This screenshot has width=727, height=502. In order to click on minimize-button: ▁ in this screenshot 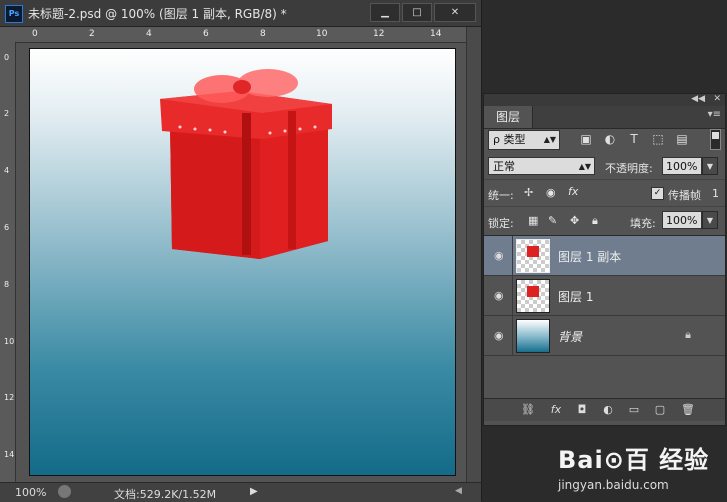, I will do `click(385, 12)`.